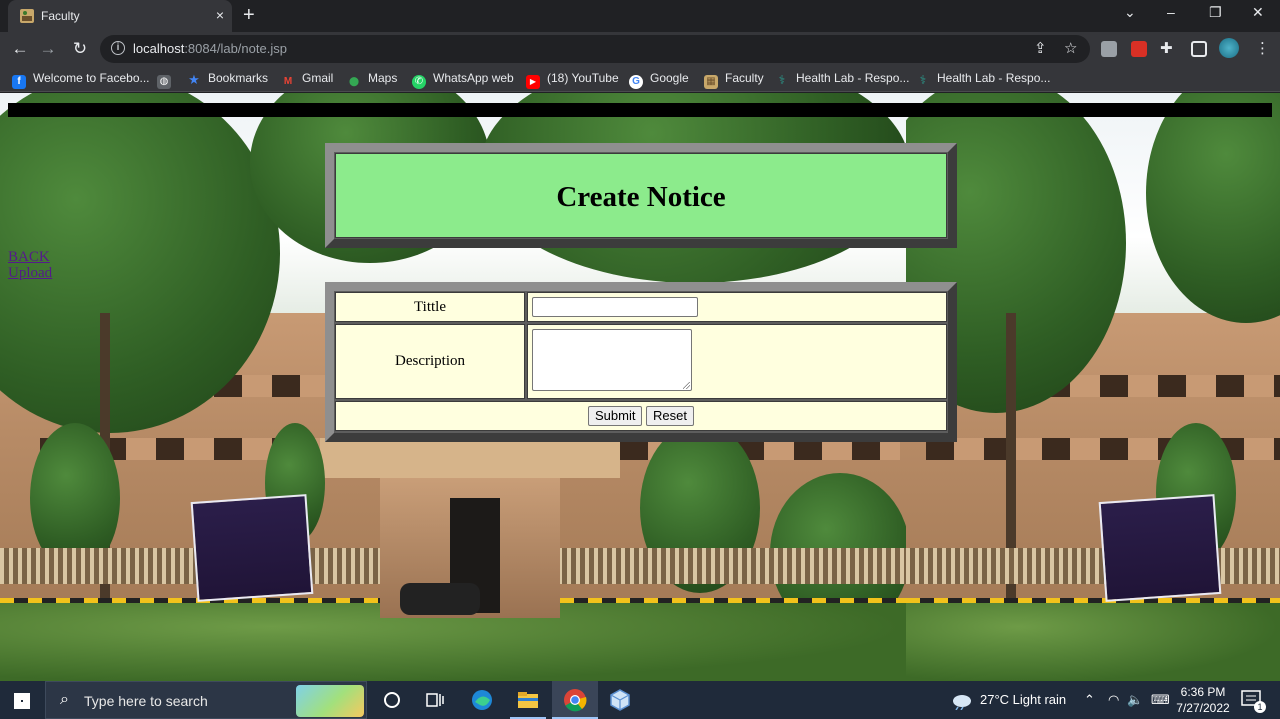 This screenshot has width=1280, height=719. What do you see at coordinates (737, 361) in the screenshot?
I see `description-input-cell` at bounding box center [737, 361].